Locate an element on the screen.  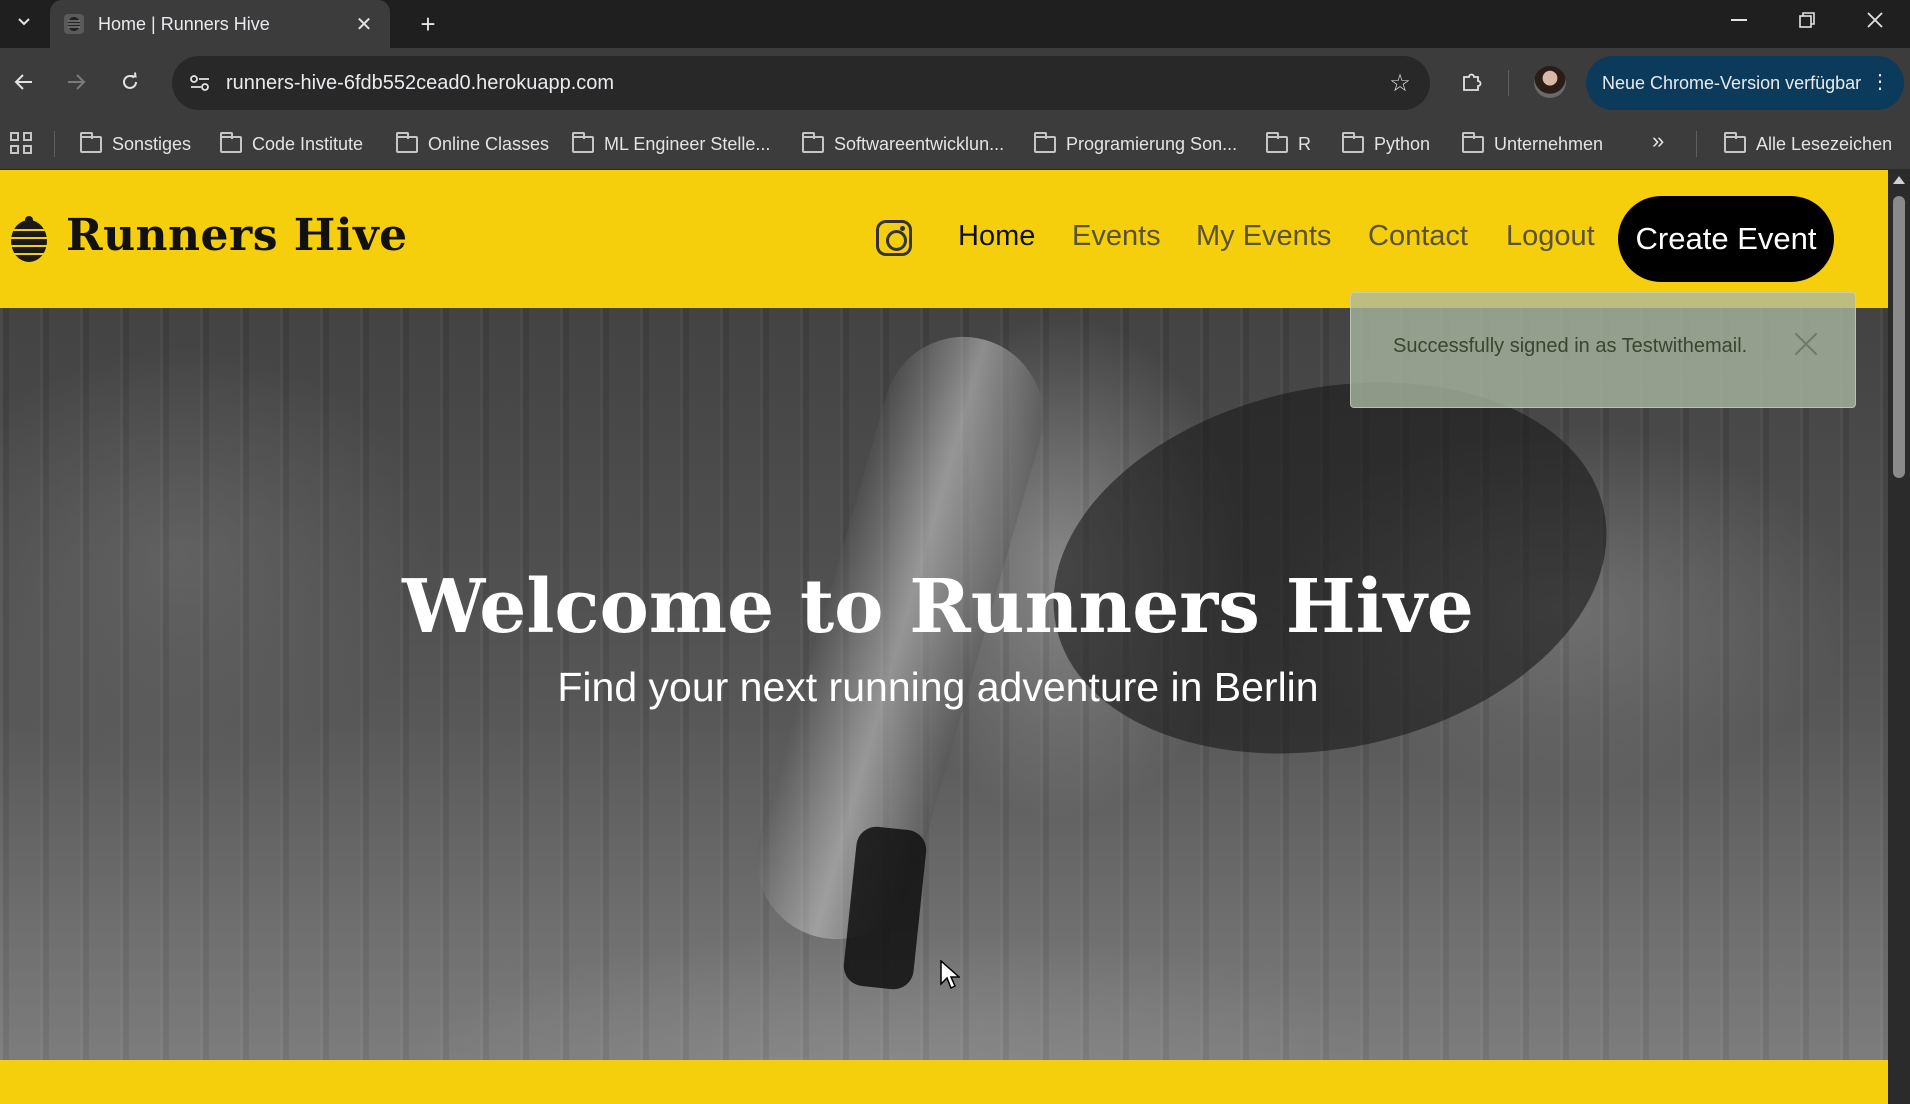
chrome-update-button: Neue Chrome-Version verfügbar ⋮ is located at coordinates (1745, 83).